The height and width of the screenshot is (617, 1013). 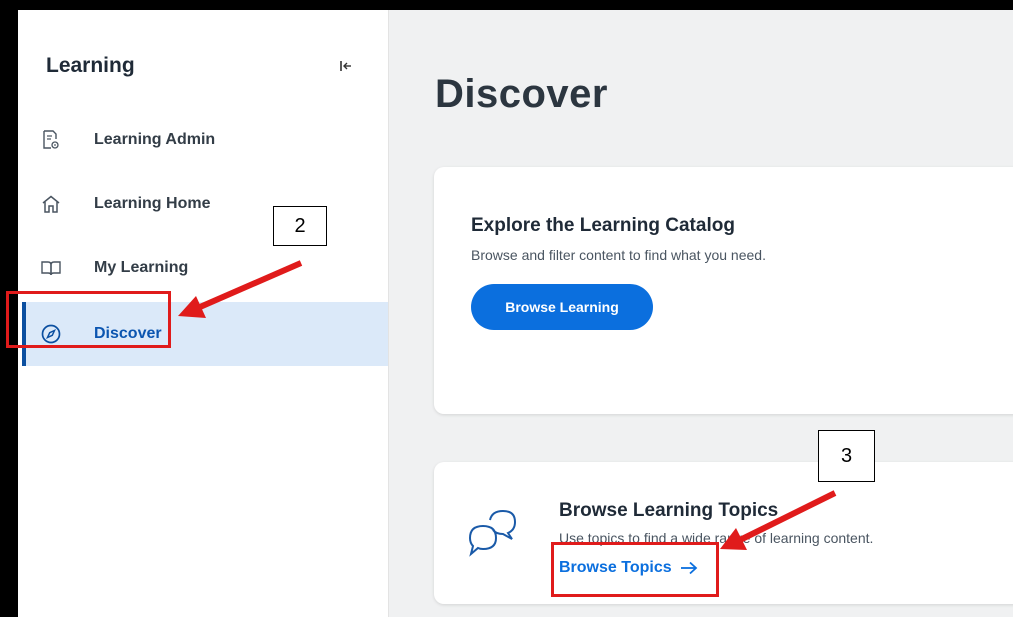 I want to click on collapse-sidebar-button, so click(x=346, y=66).